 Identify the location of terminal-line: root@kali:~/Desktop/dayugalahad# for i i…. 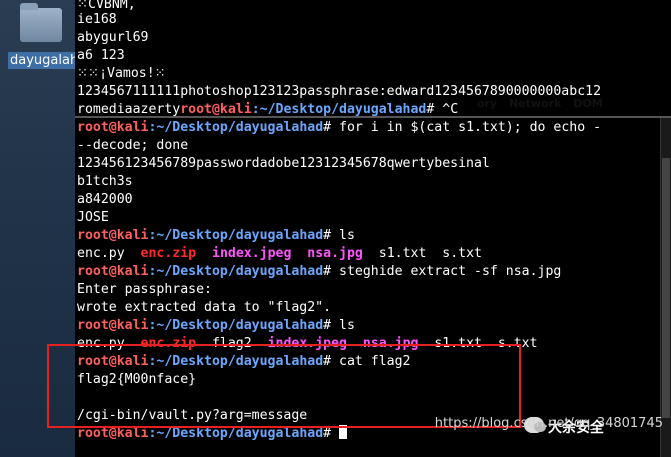
(339, 128).